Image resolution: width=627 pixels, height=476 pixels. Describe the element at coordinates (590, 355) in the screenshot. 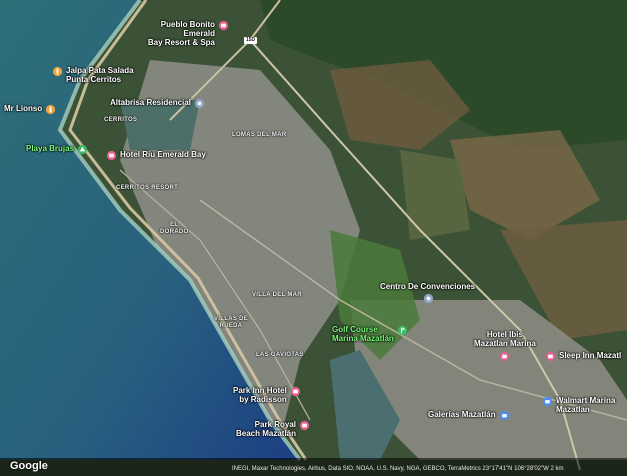

I see `poi-label: Sleep Inn Mazatl` at that location.